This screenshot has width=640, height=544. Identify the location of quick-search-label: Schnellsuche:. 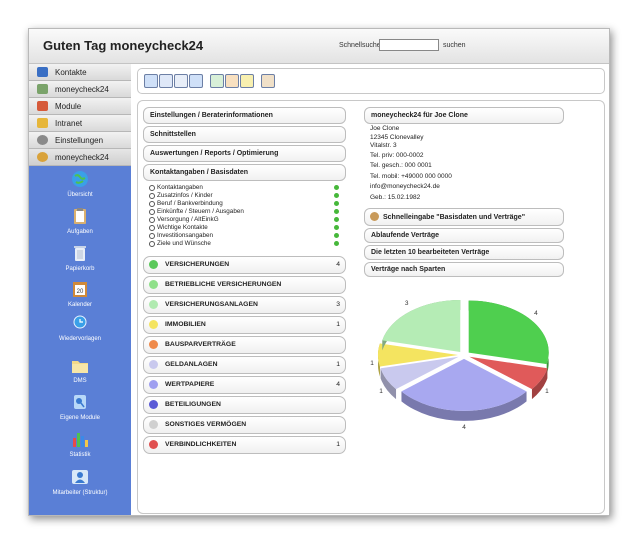
(361, 45).